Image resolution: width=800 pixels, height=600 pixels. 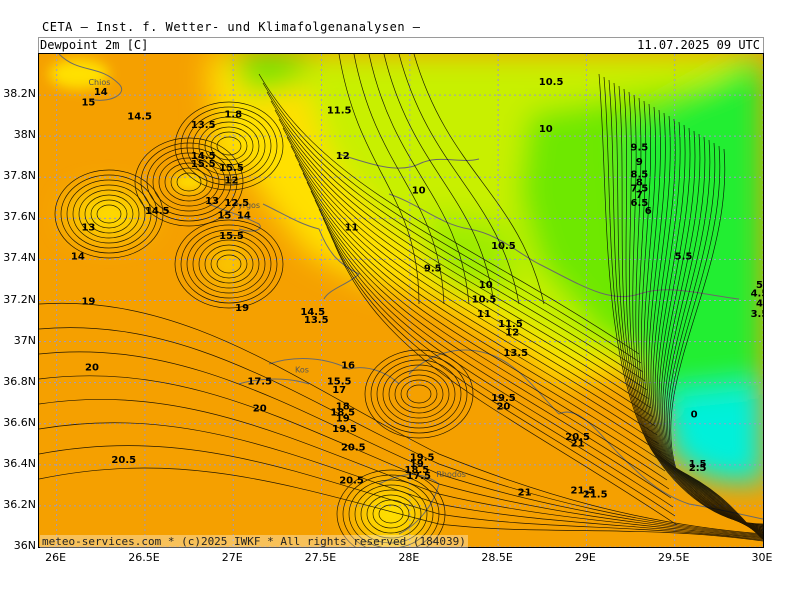 What do you see at coordinates (19, 176) in the screenshot?
I see `lat-tick-label: 37.8N` at bounding box center [19, 176].